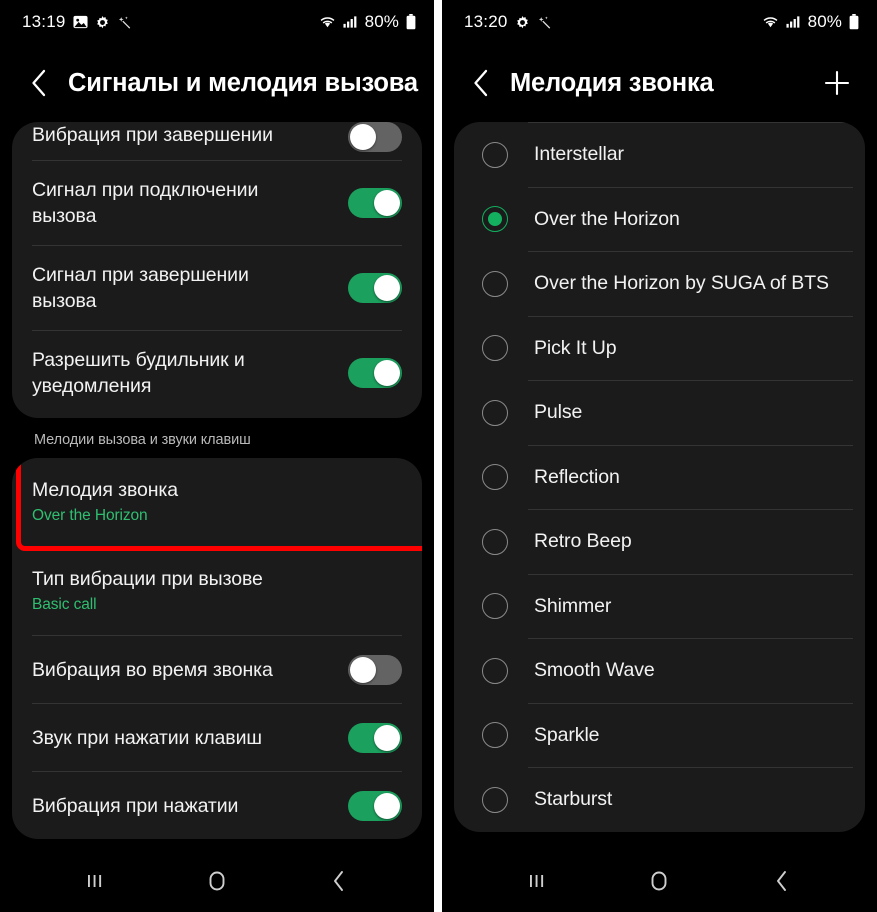 The width and height of the screenshot is (877, 912). I want to click on toggle-keypad-vibration, so click(375, 805).